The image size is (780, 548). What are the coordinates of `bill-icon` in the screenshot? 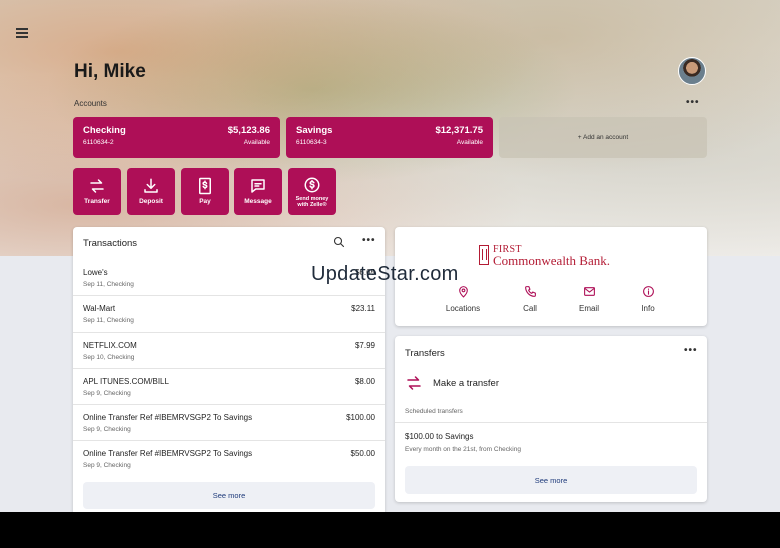 It's located at (205, 186).